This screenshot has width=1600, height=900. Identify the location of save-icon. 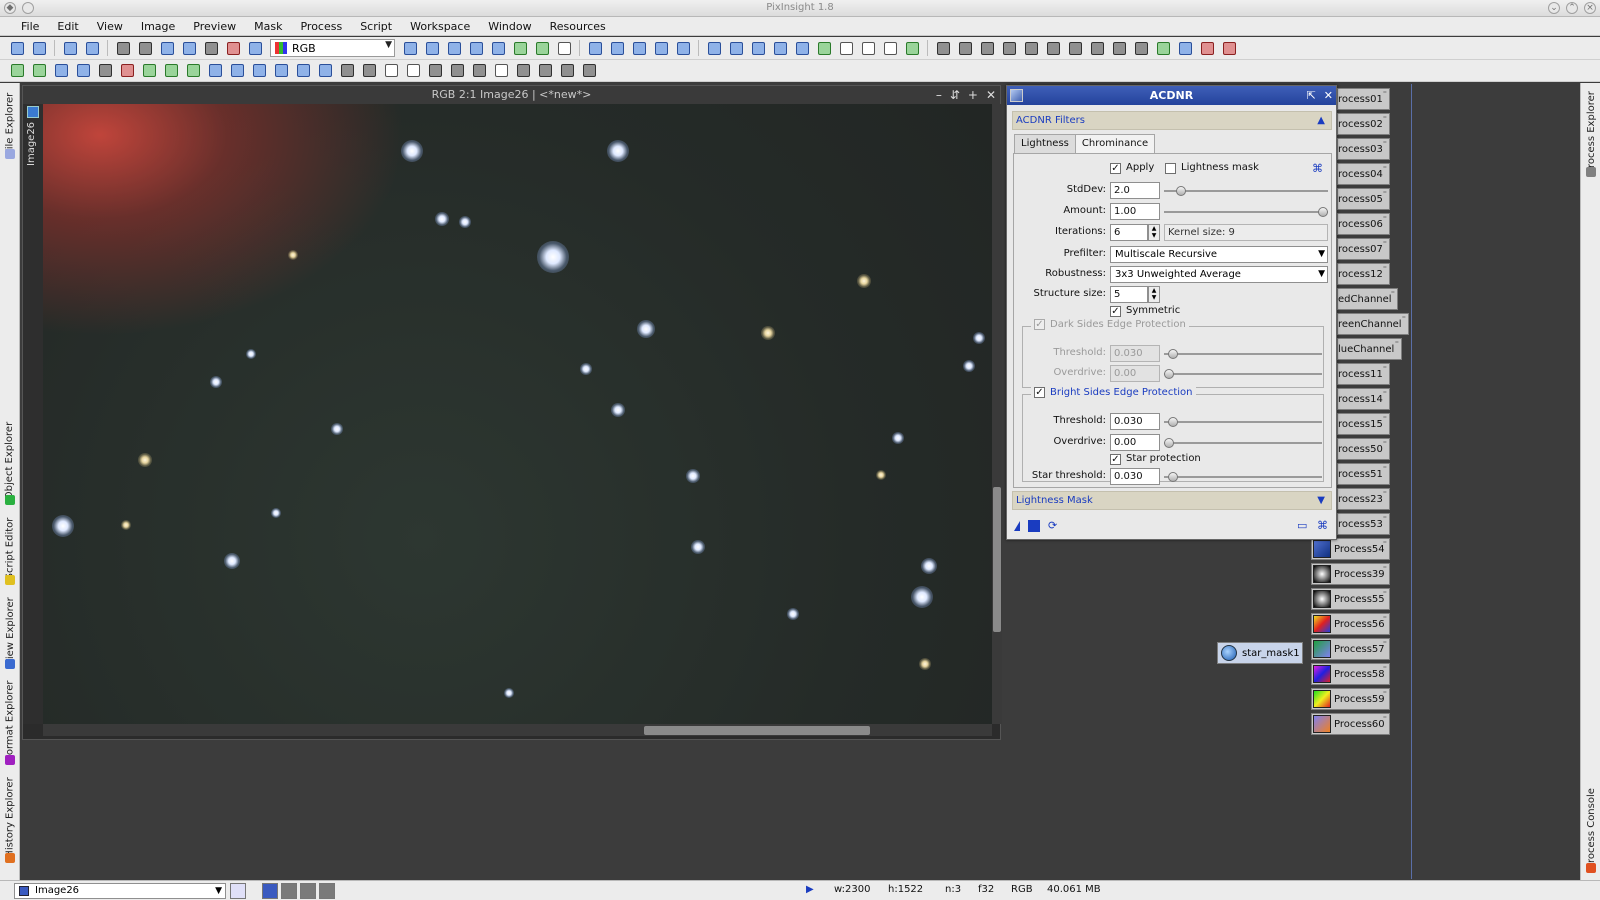
(92, 48).